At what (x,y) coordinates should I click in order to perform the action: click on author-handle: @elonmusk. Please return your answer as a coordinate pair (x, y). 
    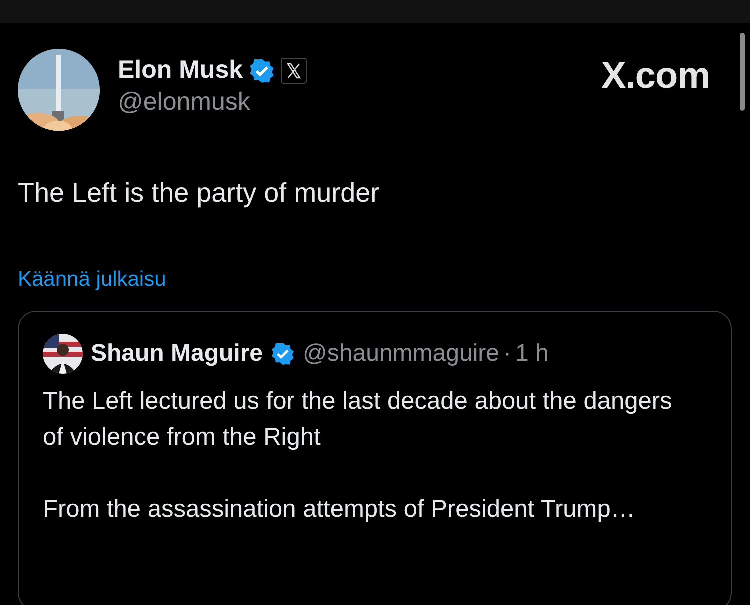
    Looking at the image, I should click on (213, 102).